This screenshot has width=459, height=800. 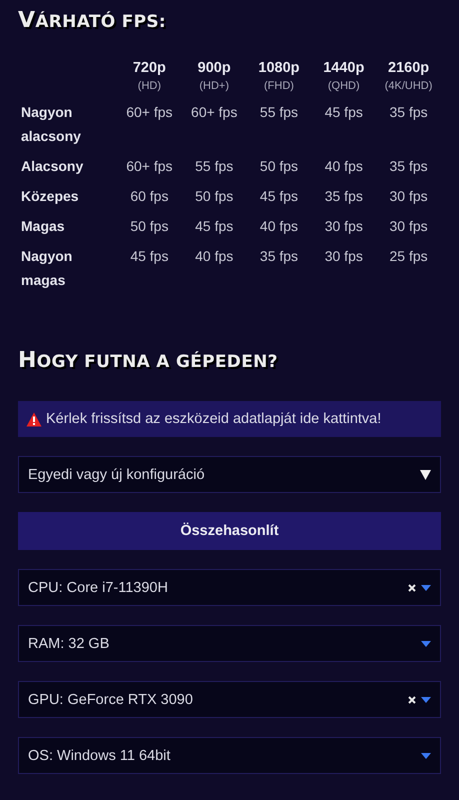 What do you see at coordinates (229, 531) in the screenshot?
I see `compare-button: Összehasonlít` at bounding box center [229, 531].